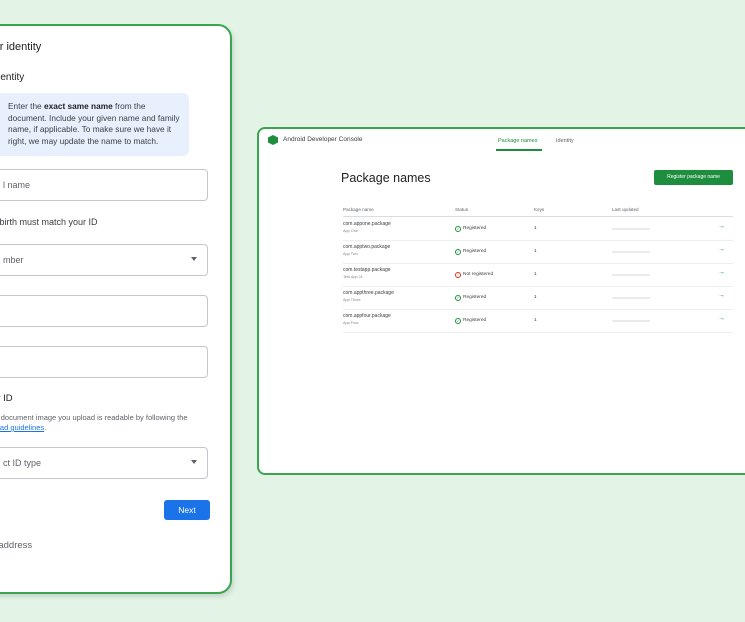 Image resolution: width=745 pixels, height=622 pixels. Describe the element at coordinates (478, 274) in the screenshot. I see `status-text: Not registered` at that location.